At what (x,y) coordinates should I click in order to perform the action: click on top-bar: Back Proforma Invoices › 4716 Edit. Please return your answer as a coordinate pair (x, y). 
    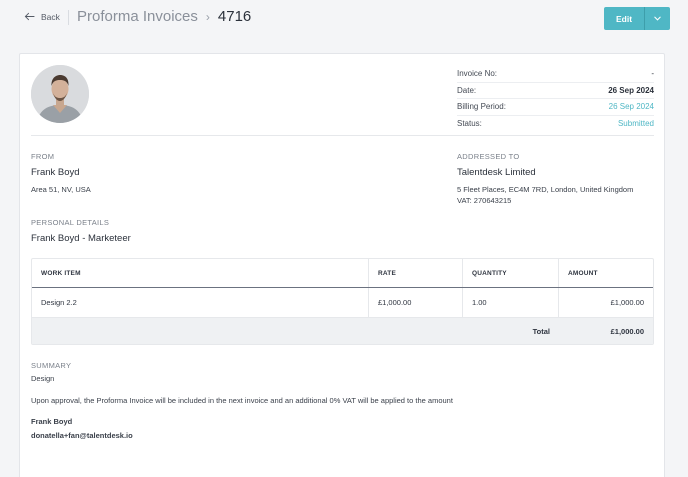
    Looking at the image, I should click on (344, 18).